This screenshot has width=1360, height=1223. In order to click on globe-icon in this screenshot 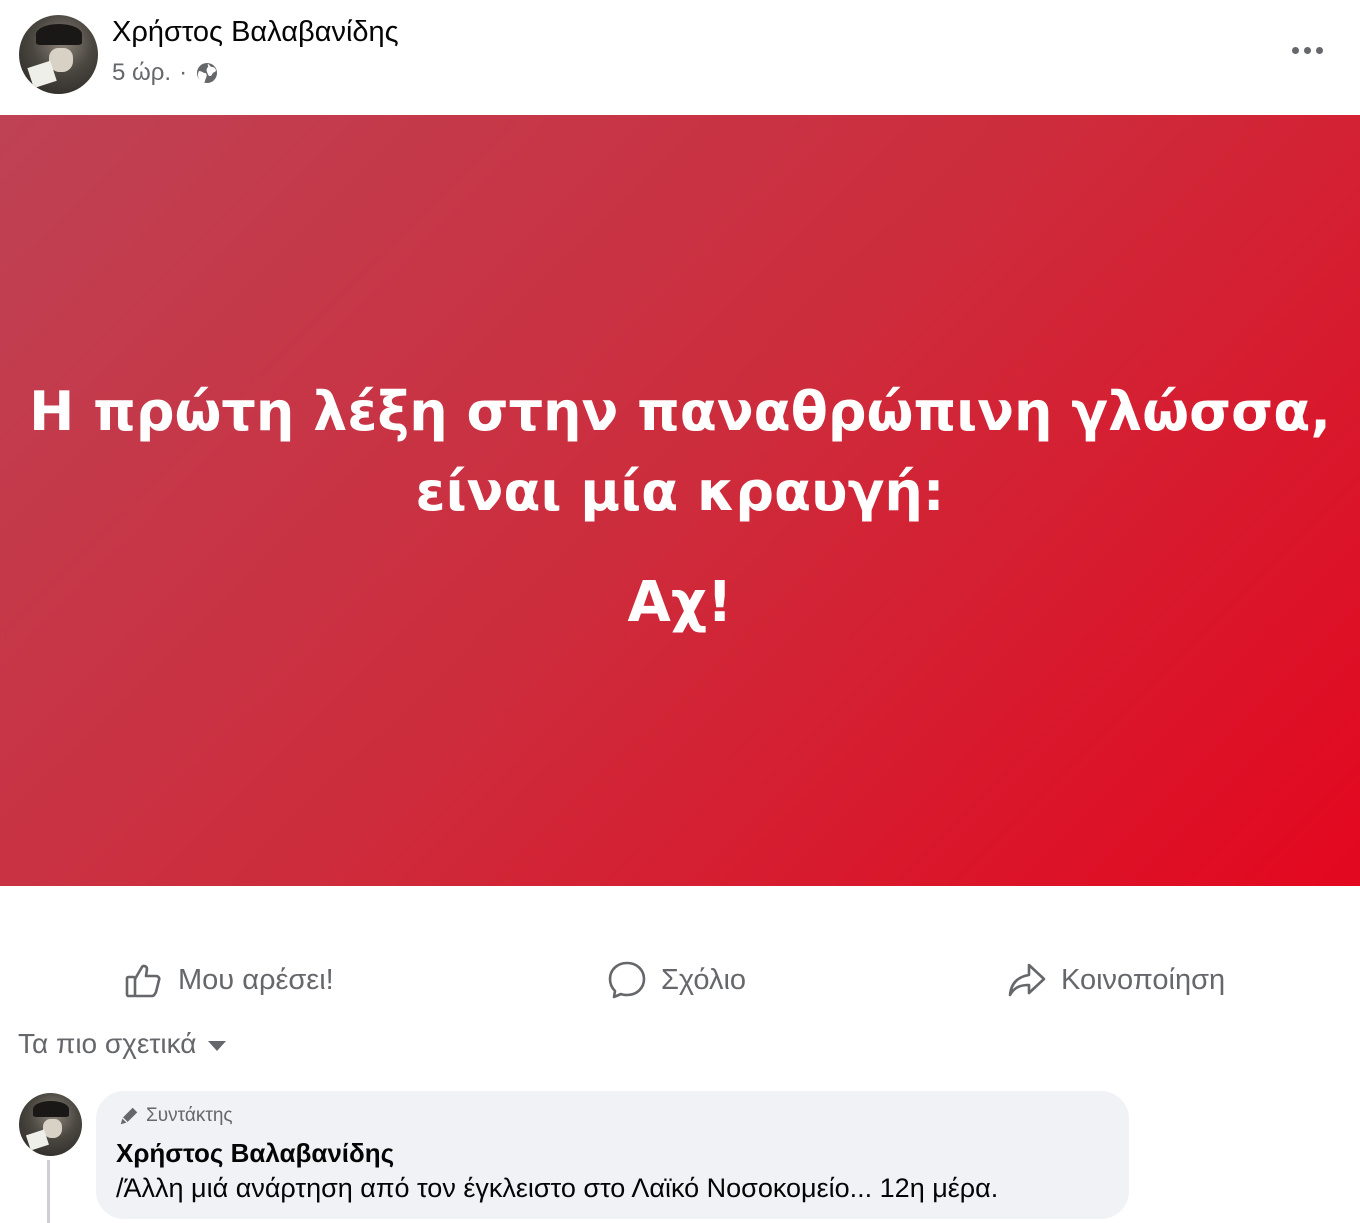, I will do `click(207, 73)`.